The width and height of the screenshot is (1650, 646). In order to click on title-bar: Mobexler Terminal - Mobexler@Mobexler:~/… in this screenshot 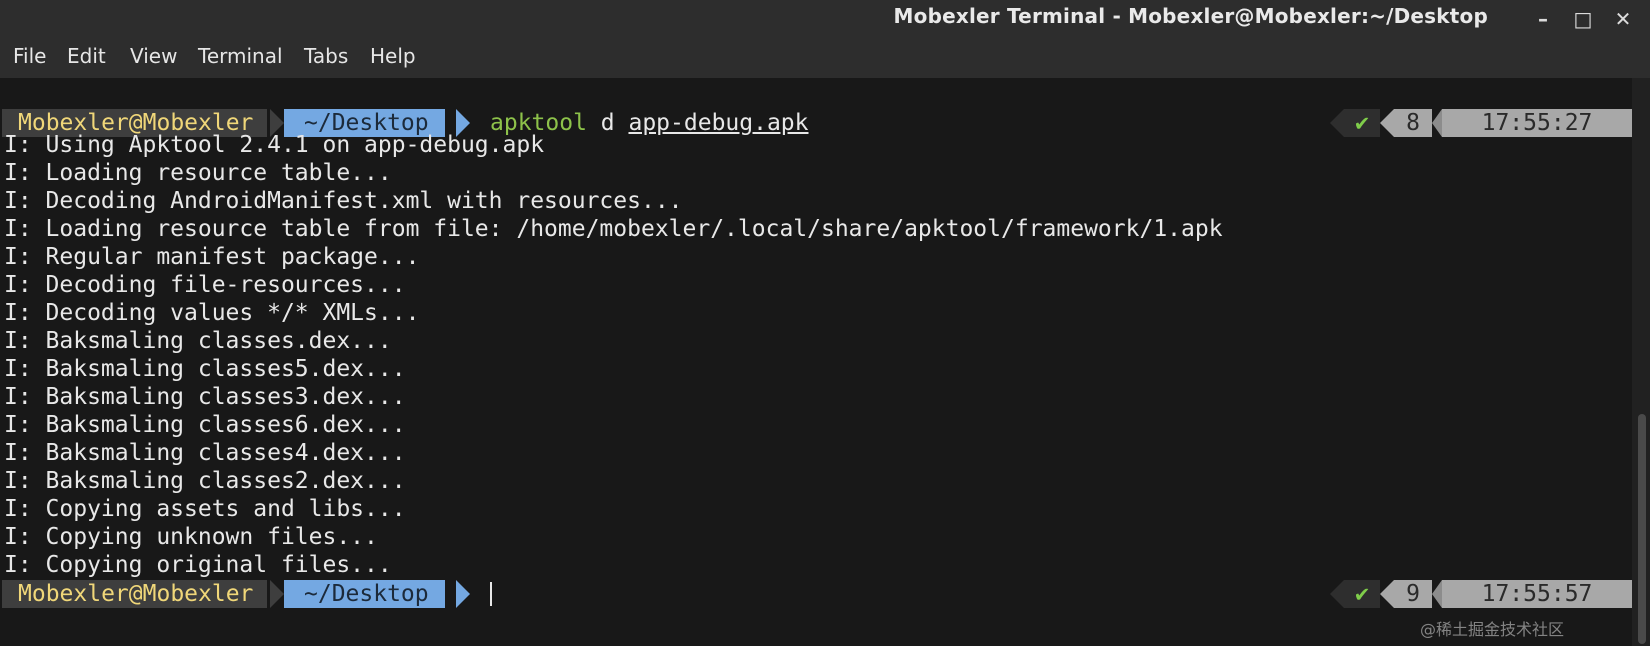, I will do `click(825, 18)`.